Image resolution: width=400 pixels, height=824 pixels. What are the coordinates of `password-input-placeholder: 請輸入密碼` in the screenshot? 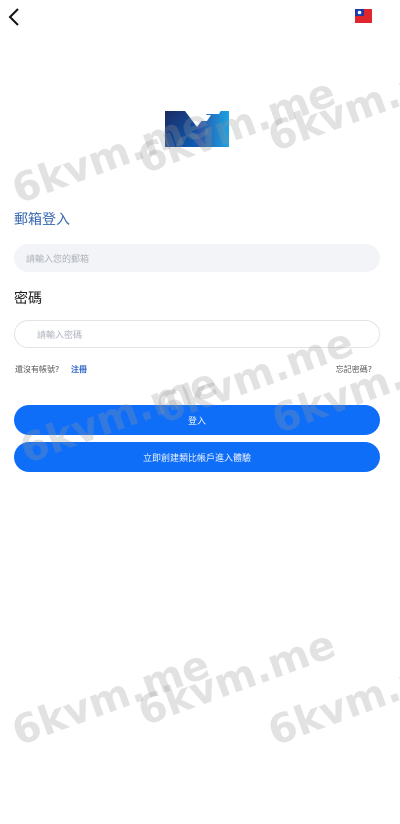 It's located at (60, 335).